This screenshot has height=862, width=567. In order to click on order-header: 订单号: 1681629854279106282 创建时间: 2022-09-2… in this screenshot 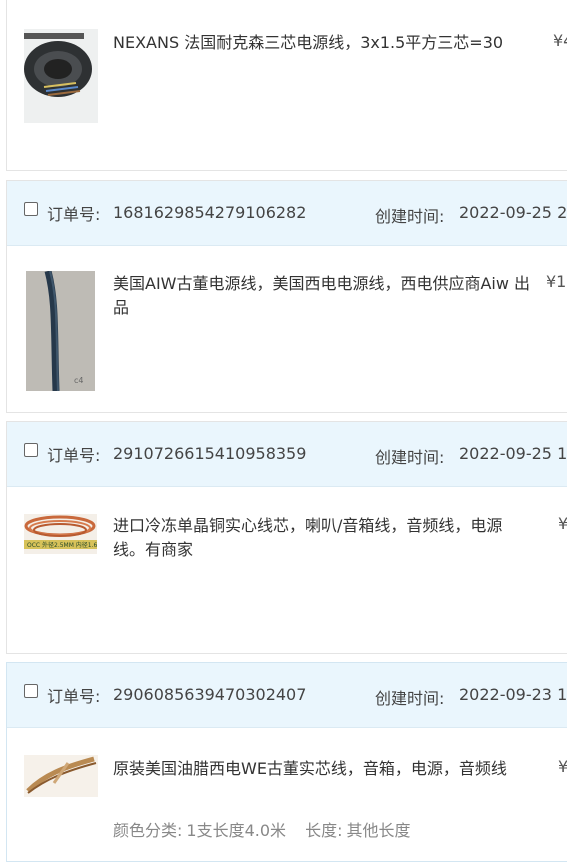, I will do `click(287, 213)`.